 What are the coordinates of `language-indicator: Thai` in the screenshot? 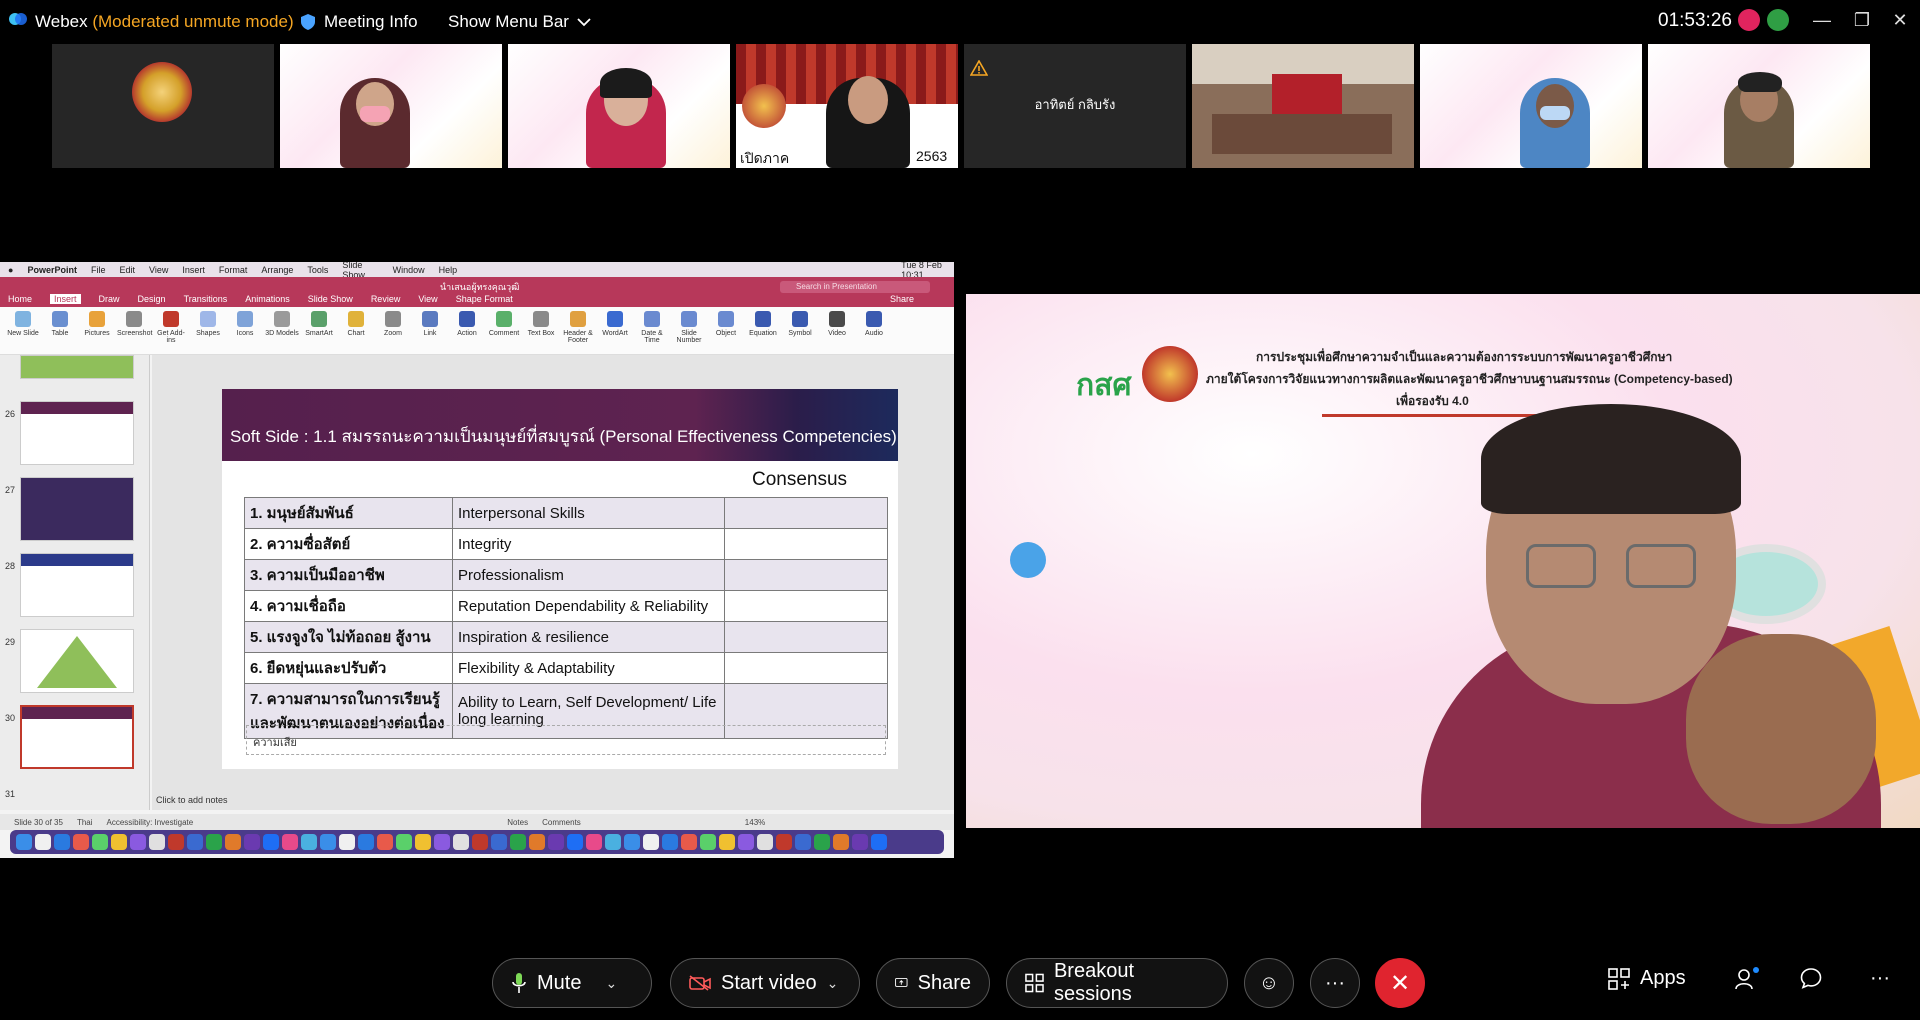 It's located at (85, 822).